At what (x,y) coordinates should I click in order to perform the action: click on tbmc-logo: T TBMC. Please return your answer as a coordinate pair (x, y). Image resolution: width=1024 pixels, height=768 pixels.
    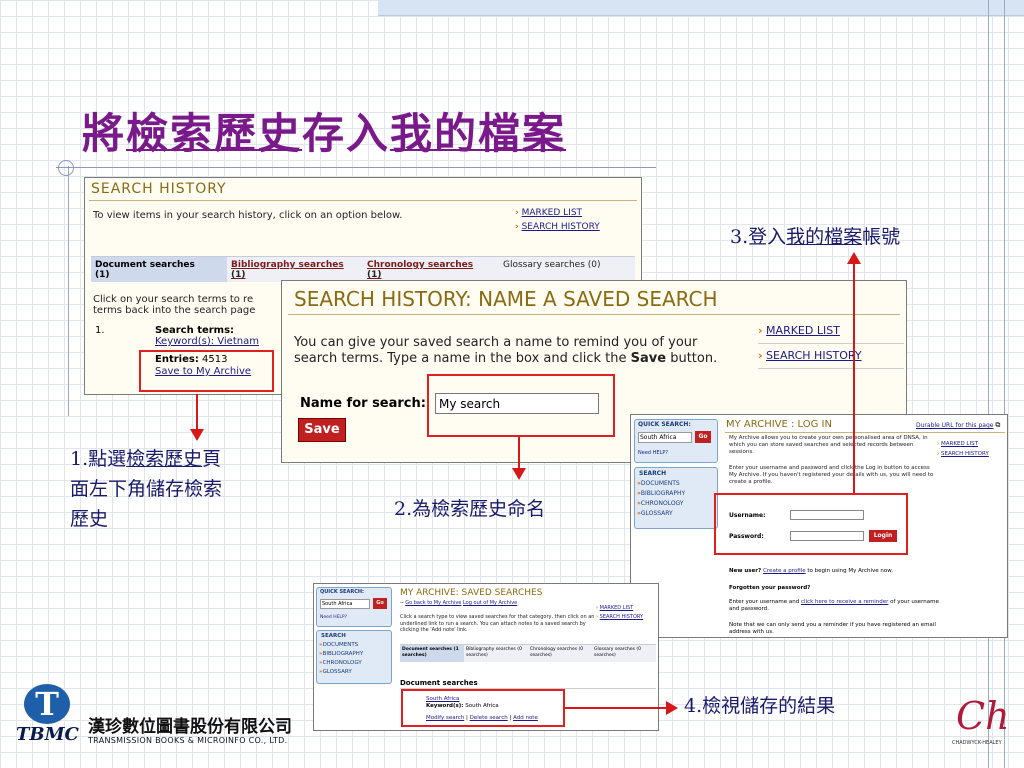
    Looking at the image, I should click on (52, 716).